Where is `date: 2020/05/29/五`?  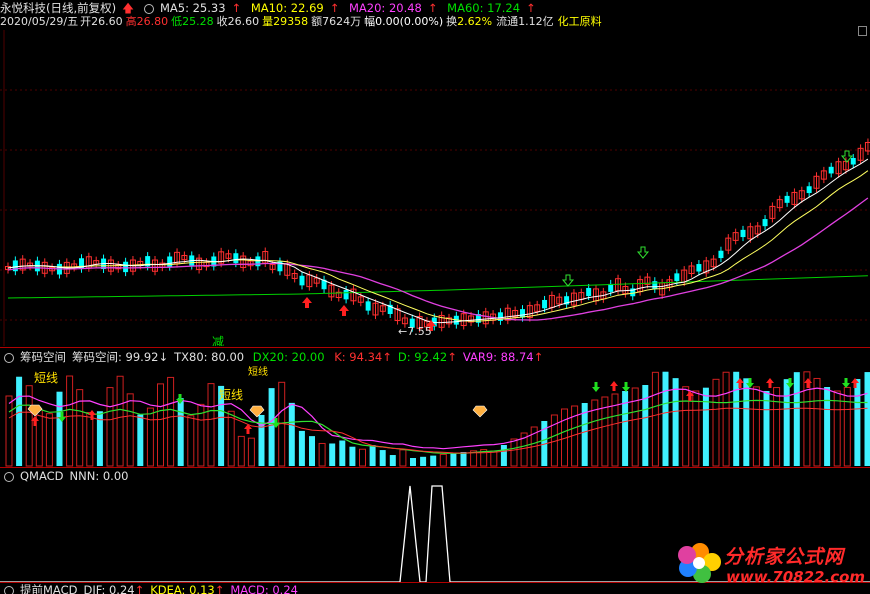
date: 2020/05/29/五 is located at coordinates (39, 21).